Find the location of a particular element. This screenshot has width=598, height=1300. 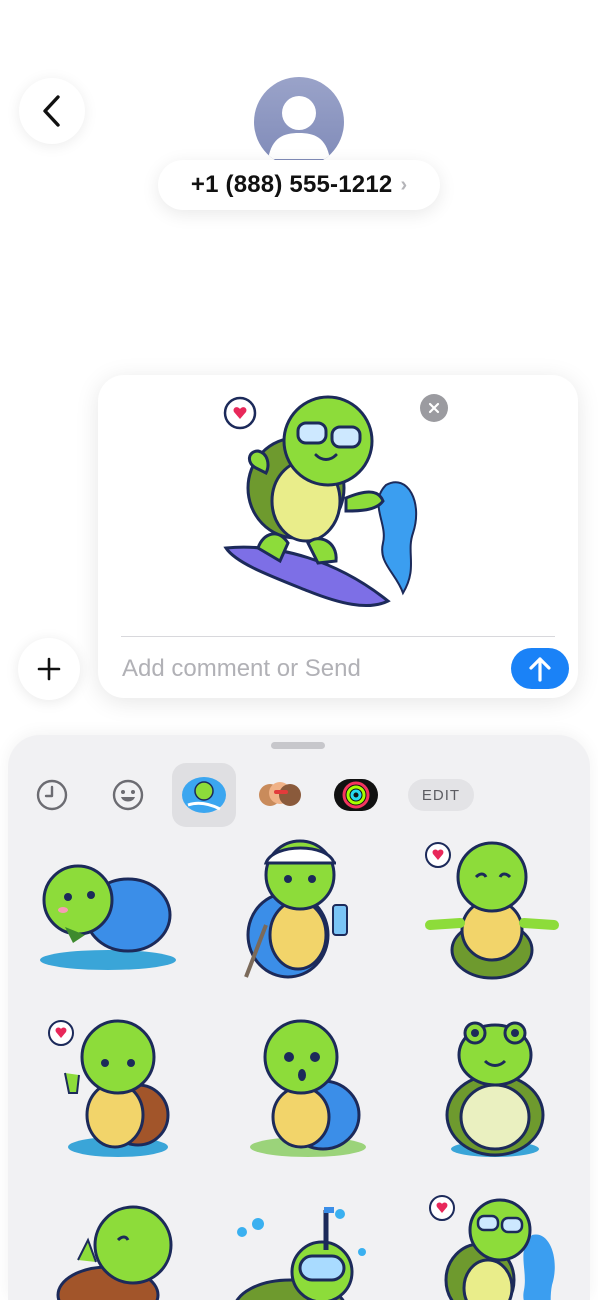

close-icon is located at coordinates (434, 408).